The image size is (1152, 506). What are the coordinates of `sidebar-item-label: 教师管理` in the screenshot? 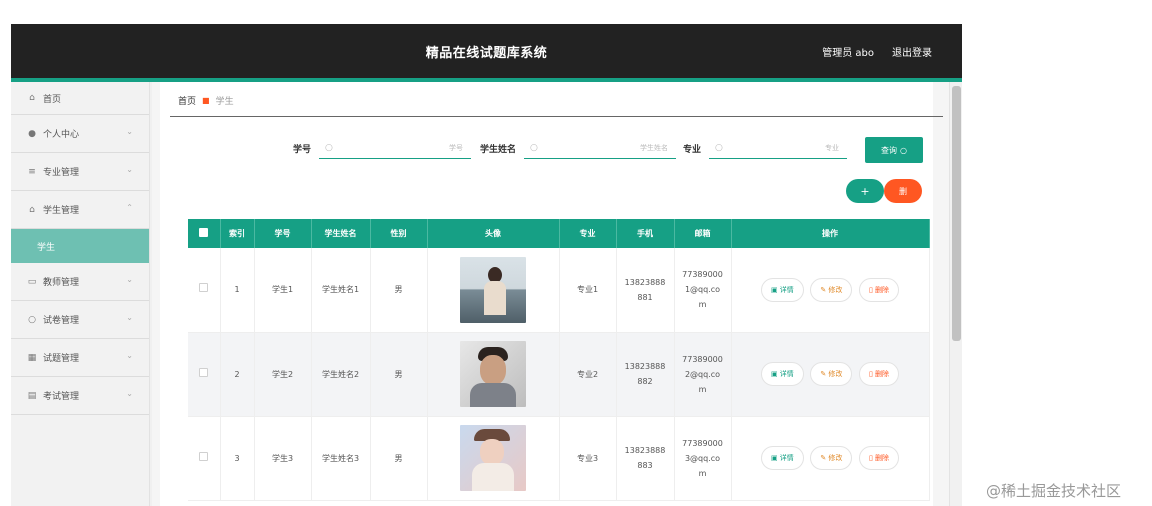 It's located at (61, 283).